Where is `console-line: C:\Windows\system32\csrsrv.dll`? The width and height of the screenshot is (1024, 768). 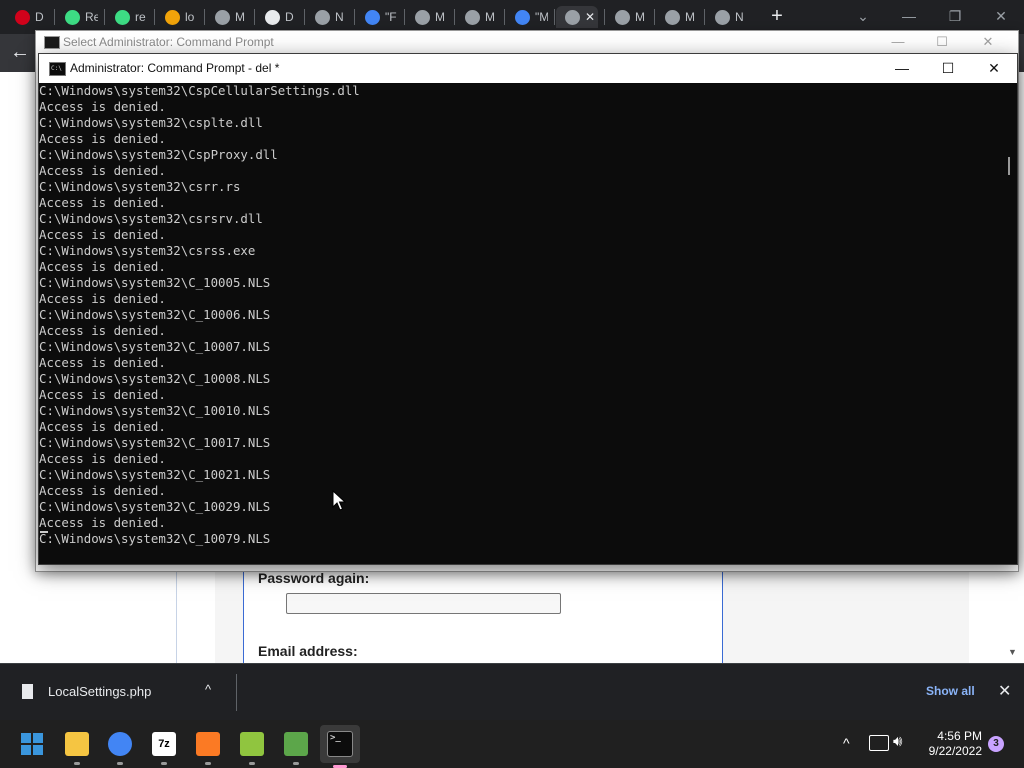
console-line: C:\Windows\system32\csrsrv.dll is located at coordinates (151, 218).